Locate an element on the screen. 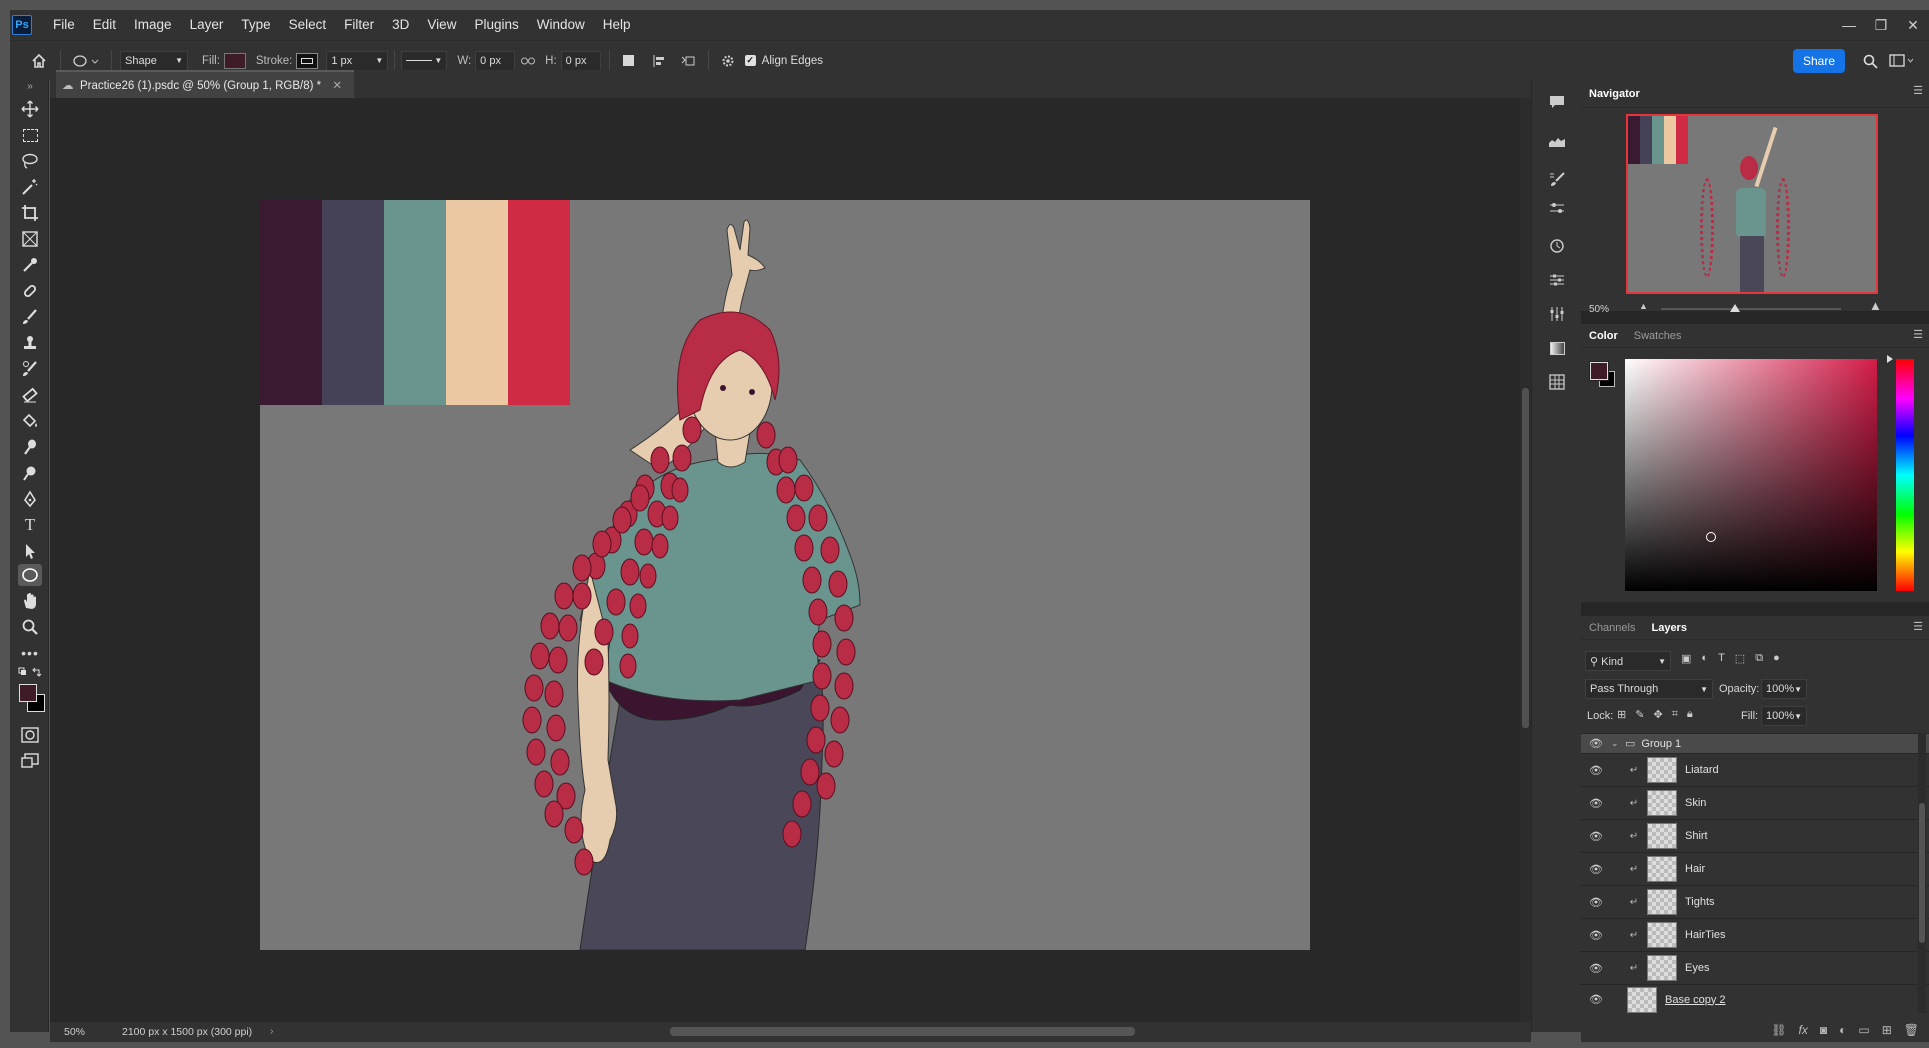 The width and height of the screenshot is (1929, 1048). layer-group-row: 👁︎ ⌄ ▭ Group 1 is located at coordinates (1755, 743).